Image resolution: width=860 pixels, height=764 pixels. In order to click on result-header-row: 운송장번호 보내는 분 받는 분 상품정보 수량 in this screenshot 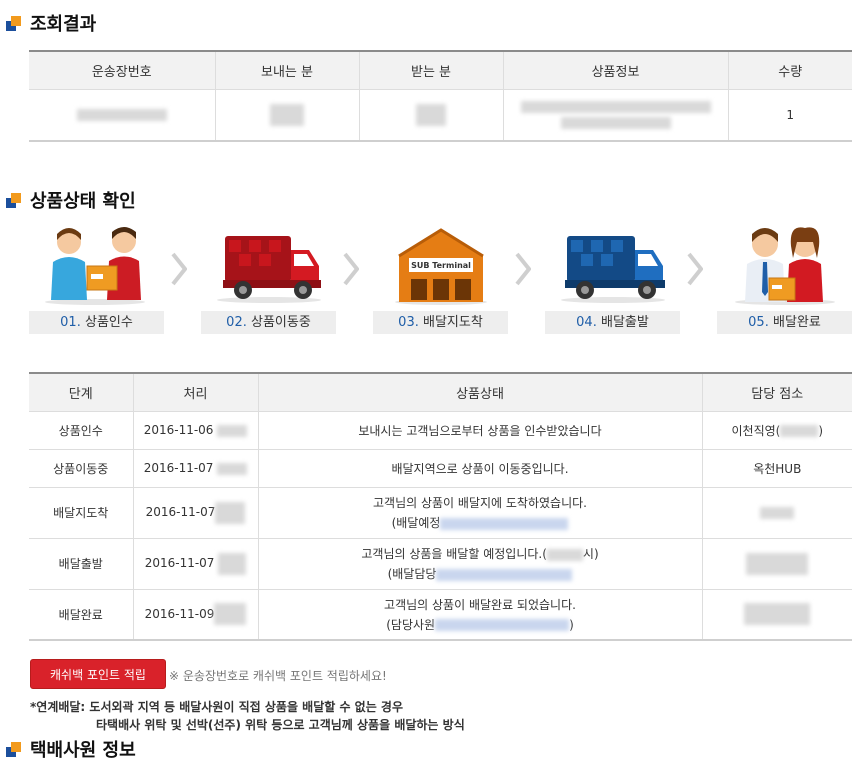, I will do `click(440, 70)`.